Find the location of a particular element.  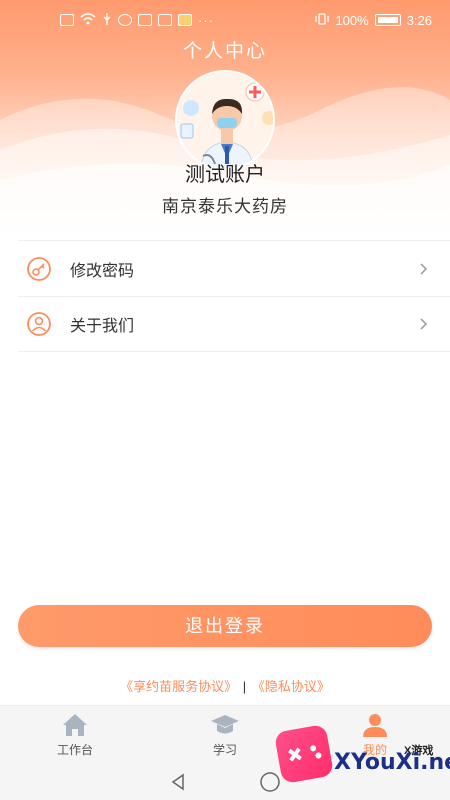

status-icons-right: 100% 3:26 is located at coordinates (373, 20).